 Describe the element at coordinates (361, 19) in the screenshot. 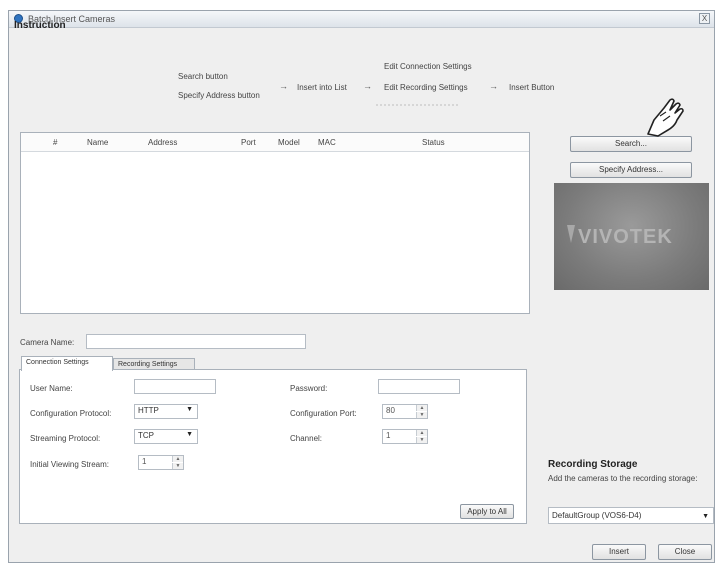

I see `title-bar: Batch Insert Cameras X` at that location.